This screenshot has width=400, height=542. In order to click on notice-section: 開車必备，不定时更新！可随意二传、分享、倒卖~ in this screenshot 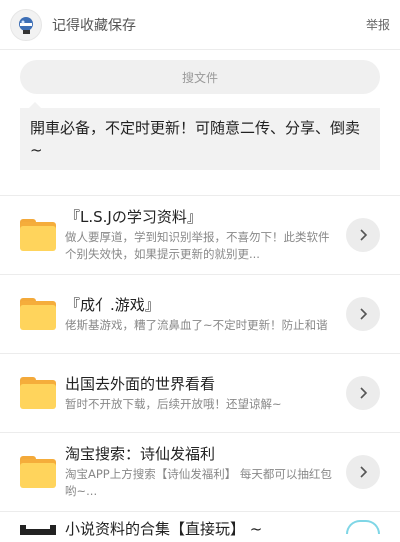, I will do `click(200, 136)`.